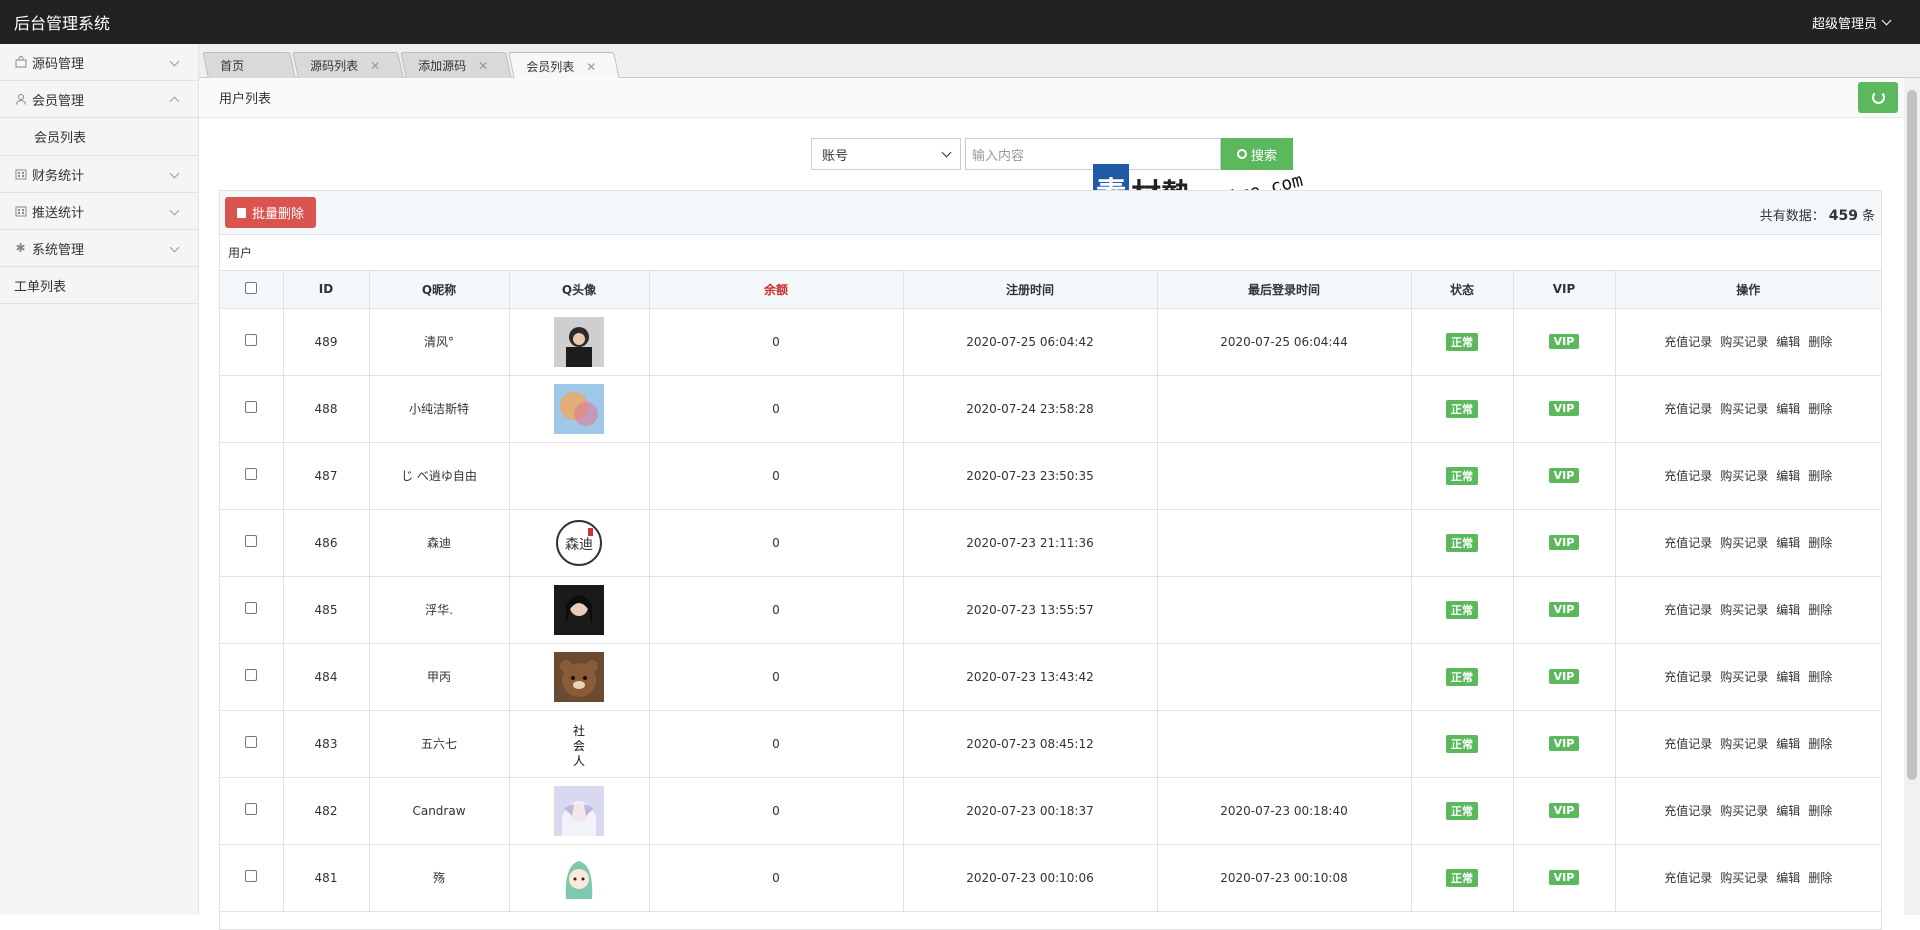  What do you see at coordinates (1030, 342) in the screenshot?
I see `register-time-cell: 2020-07-25 06:04:42` at bounding box center [1030, 342].